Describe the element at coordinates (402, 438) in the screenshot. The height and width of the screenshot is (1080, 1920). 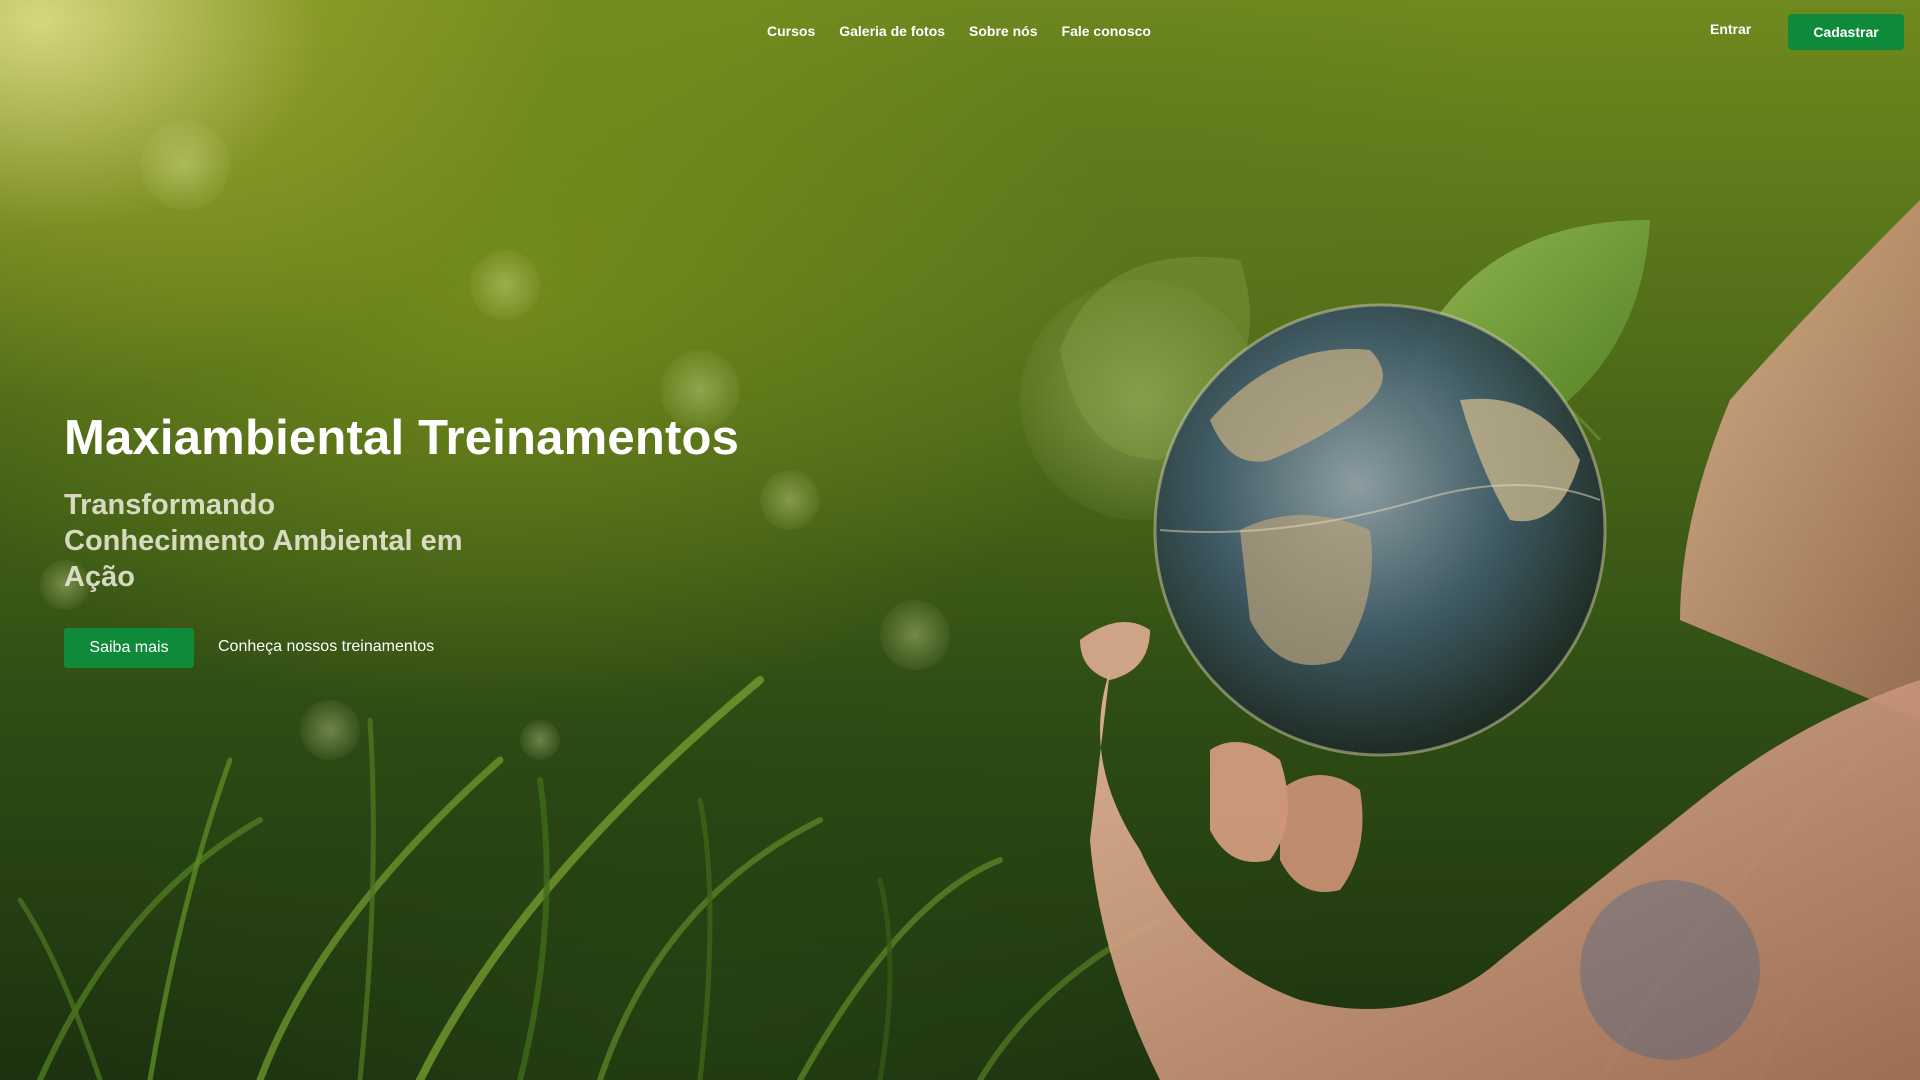
I see `hero-title: Maxiambiental Treinamentos` at that location.